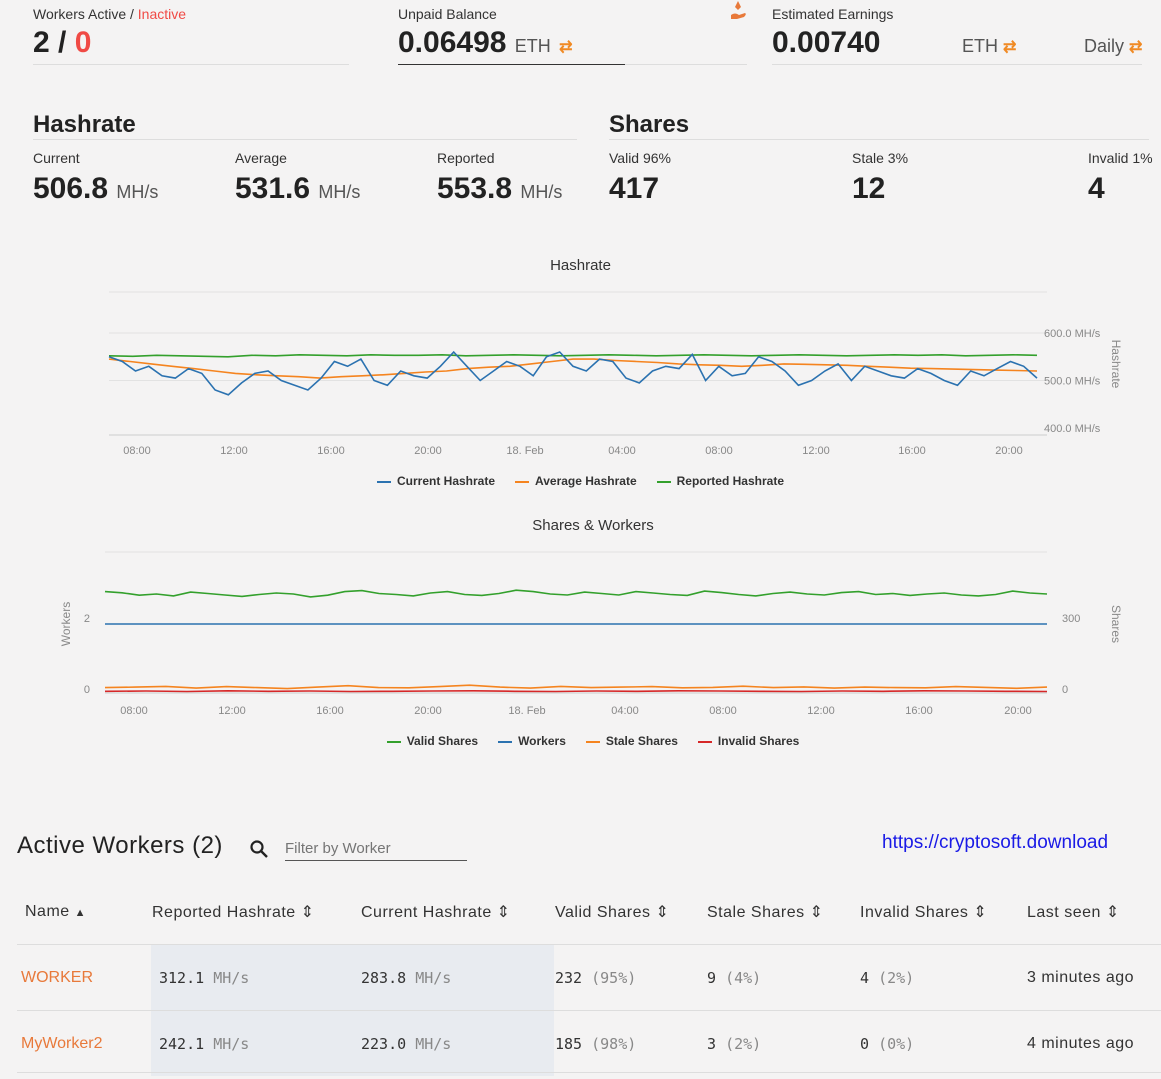 The image size is (1161, 1079). Describe the element at coordinates (432, 741) in the screenshot. I see `legend-valid-shares: Valid Shares` at that location.